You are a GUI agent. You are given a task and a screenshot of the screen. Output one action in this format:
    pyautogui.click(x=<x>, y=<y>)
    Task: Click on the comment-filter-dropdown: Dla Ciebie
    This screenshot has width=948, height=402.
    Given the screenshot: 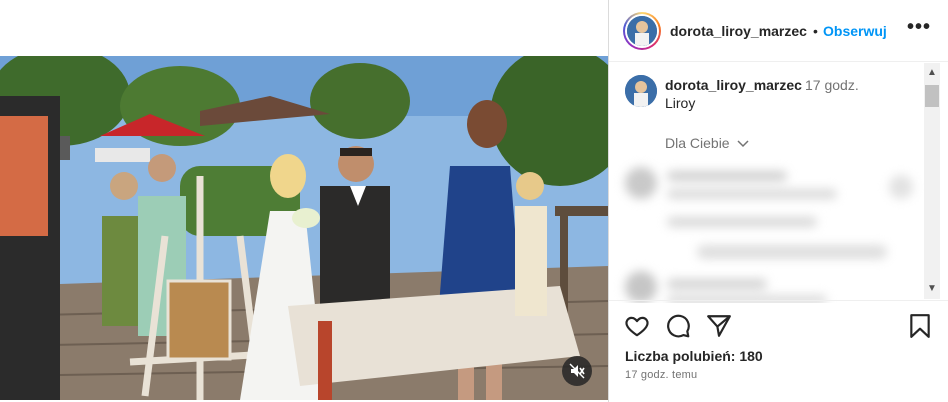 What is the action you would take?
    pyautogui.click(x=707, y=143)
    